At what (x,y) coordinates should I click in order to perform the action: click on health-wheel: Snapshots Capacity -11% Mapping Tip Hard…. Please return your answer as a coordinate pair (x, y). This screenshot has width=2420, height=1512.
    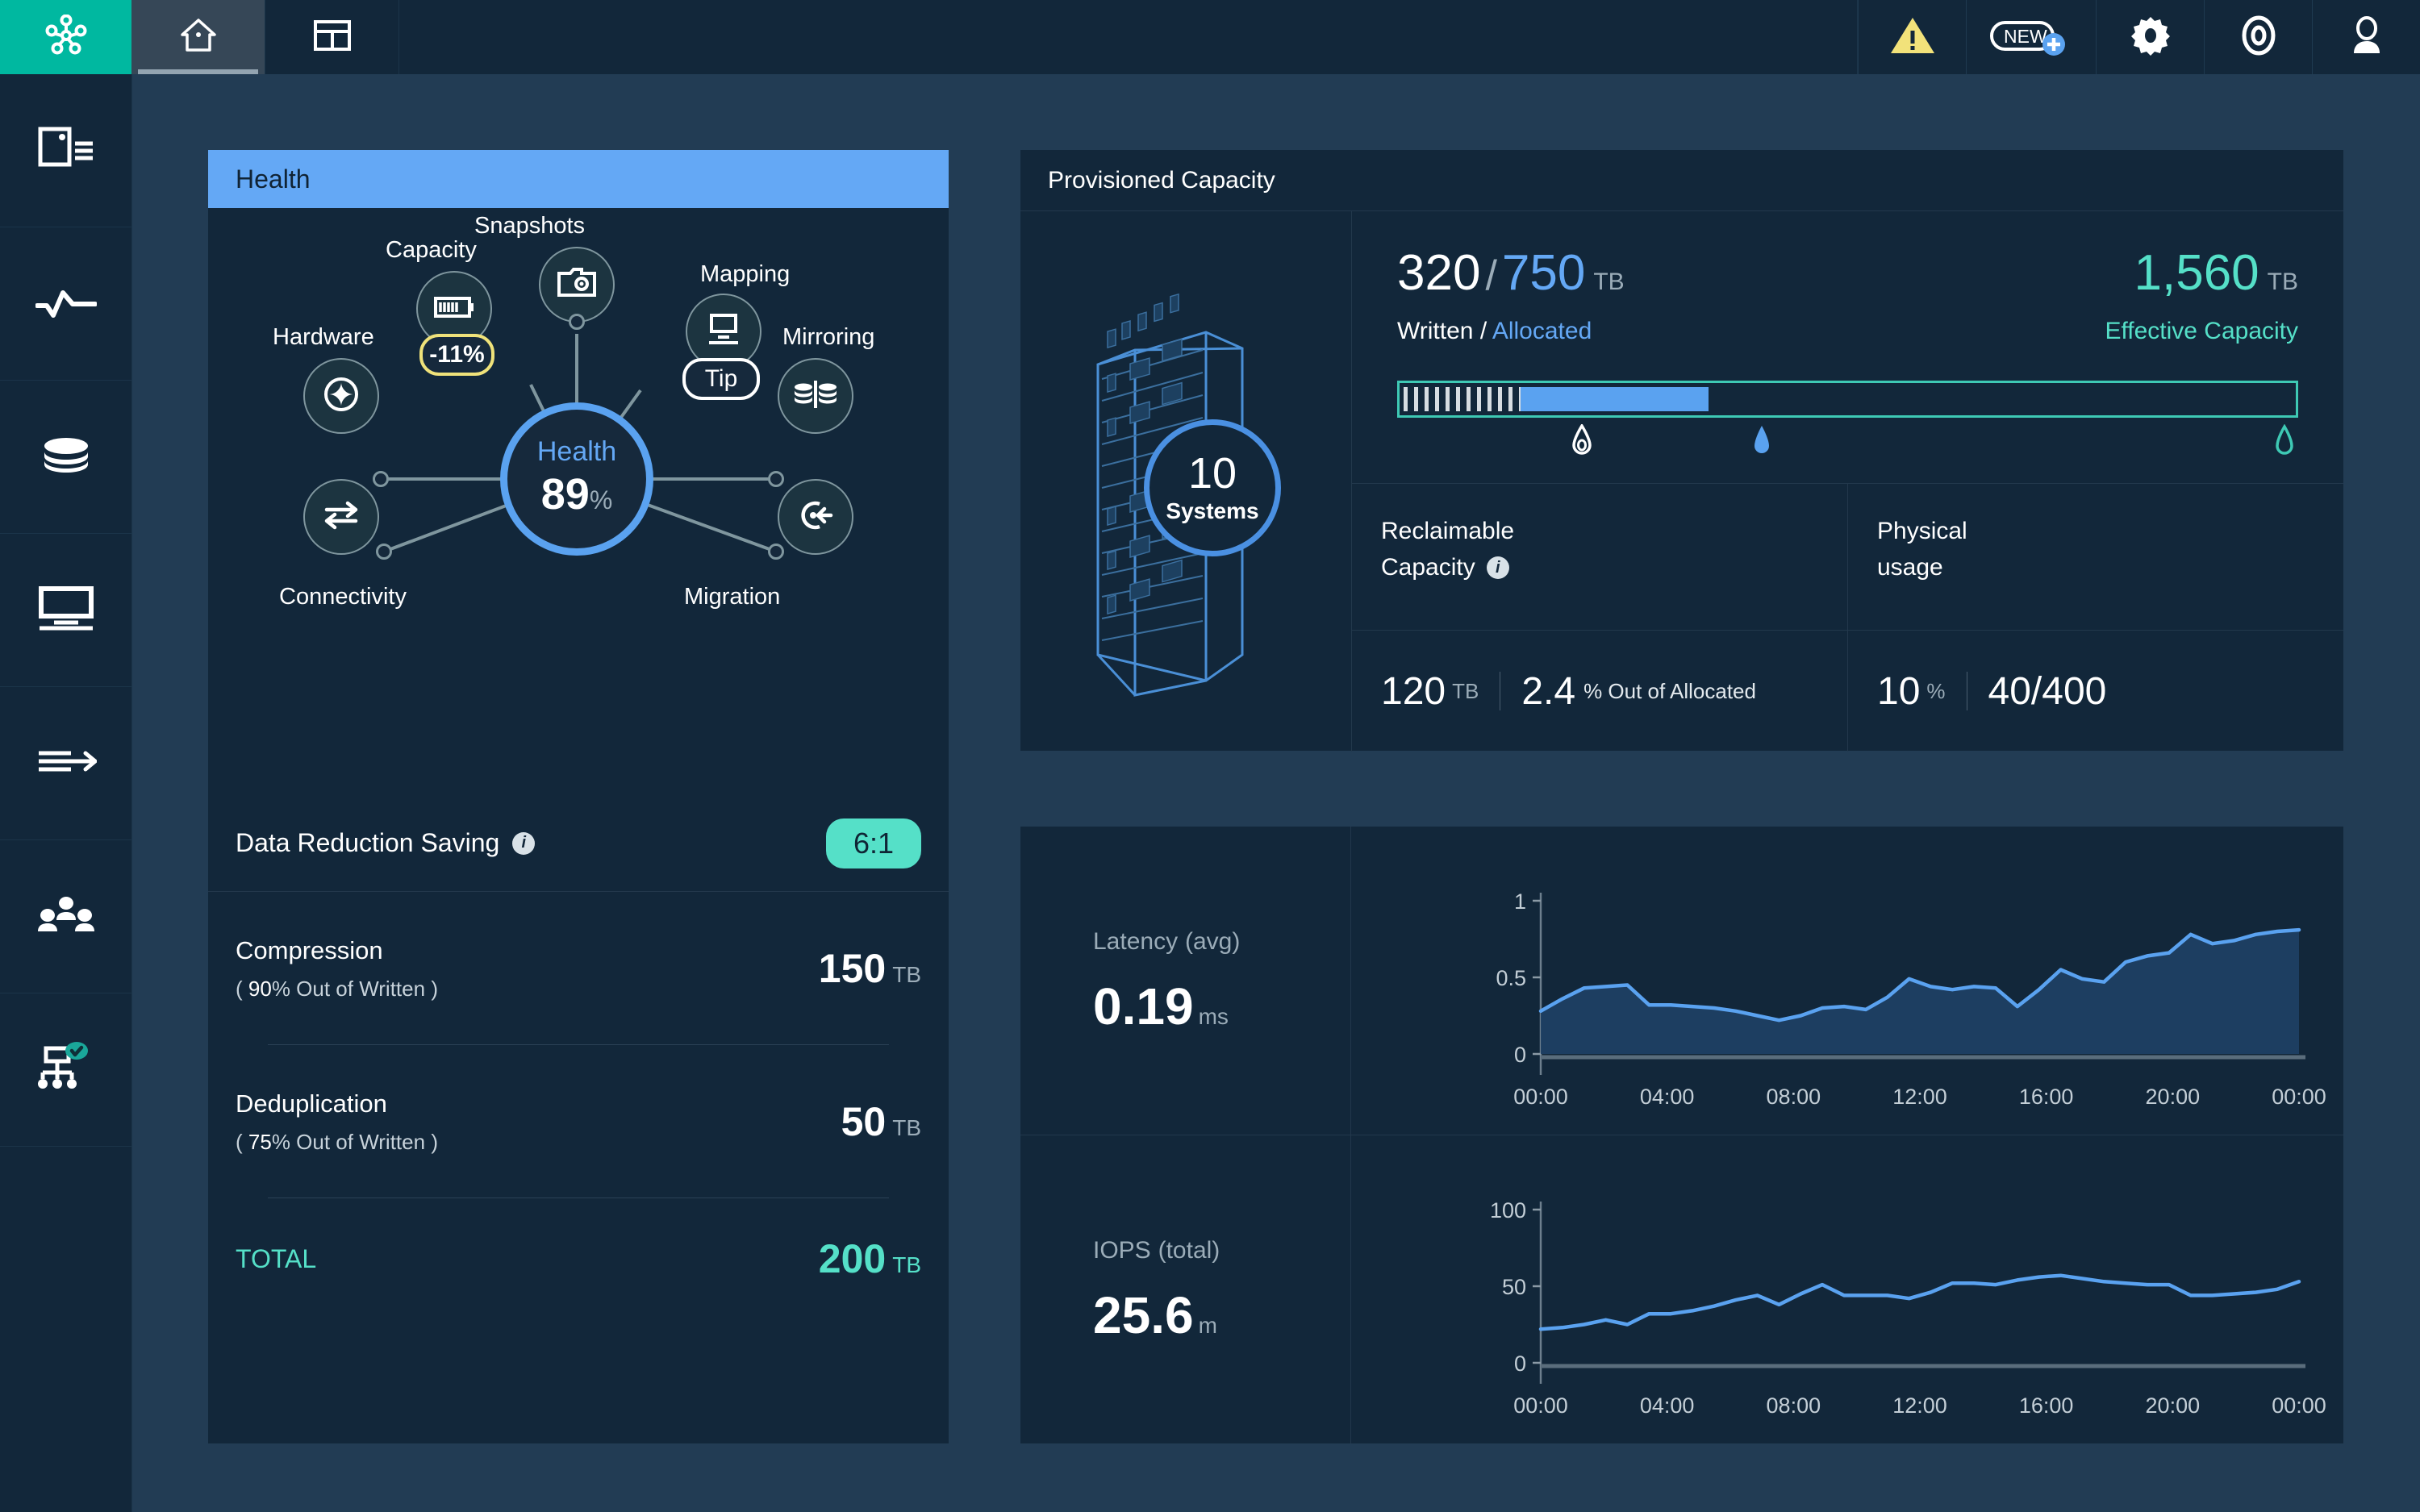
    Looking at the image, I should click on (578, 443).